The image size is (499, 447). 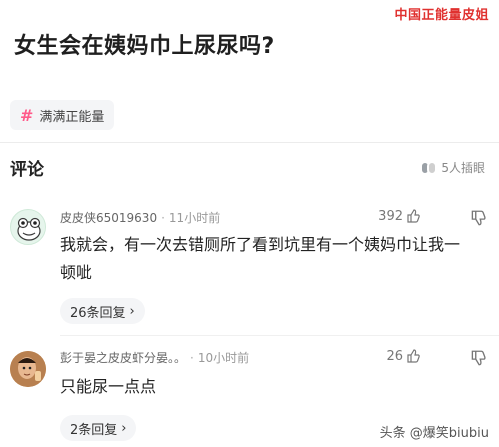 I want to click on like-button: 392, so click(x=399, y=216).